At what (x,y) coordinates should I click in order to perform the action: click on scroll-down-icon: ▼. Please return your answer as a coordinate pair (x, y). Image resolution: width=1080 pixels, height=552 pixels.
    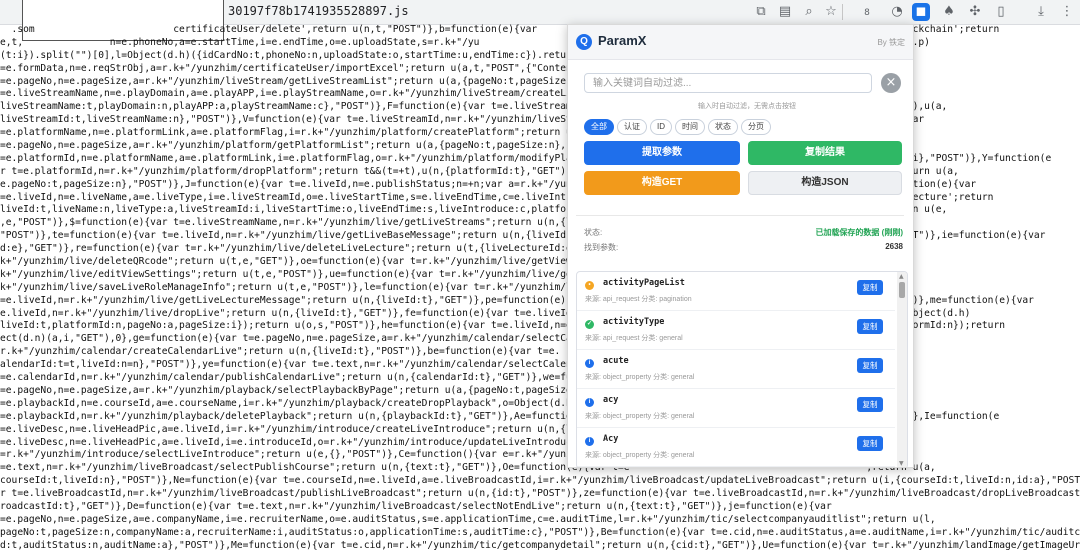
    Looking at the image, I should click on (901, 463).